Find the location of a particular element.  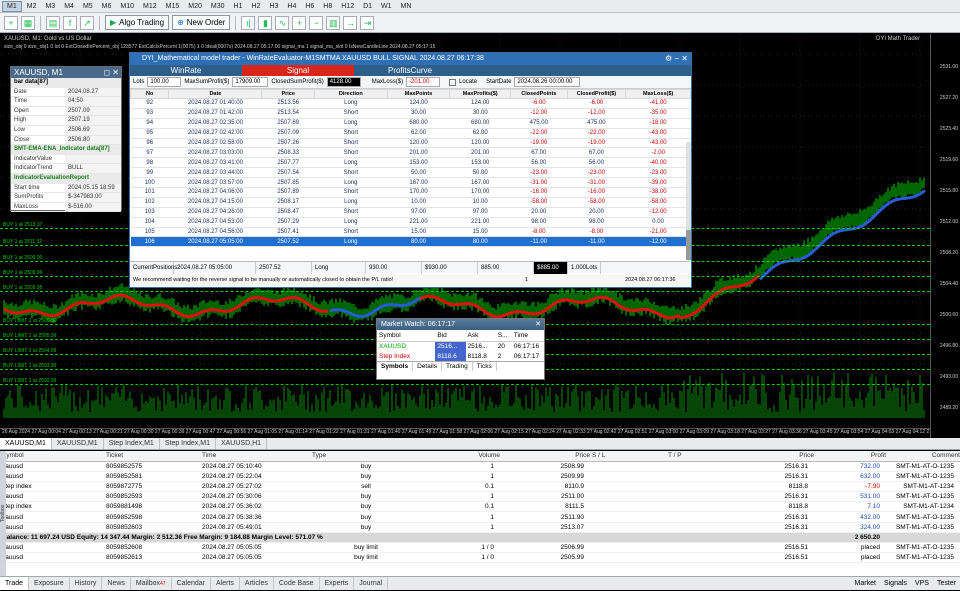

tab-articles: Articles is located at coordinates (257, 583).